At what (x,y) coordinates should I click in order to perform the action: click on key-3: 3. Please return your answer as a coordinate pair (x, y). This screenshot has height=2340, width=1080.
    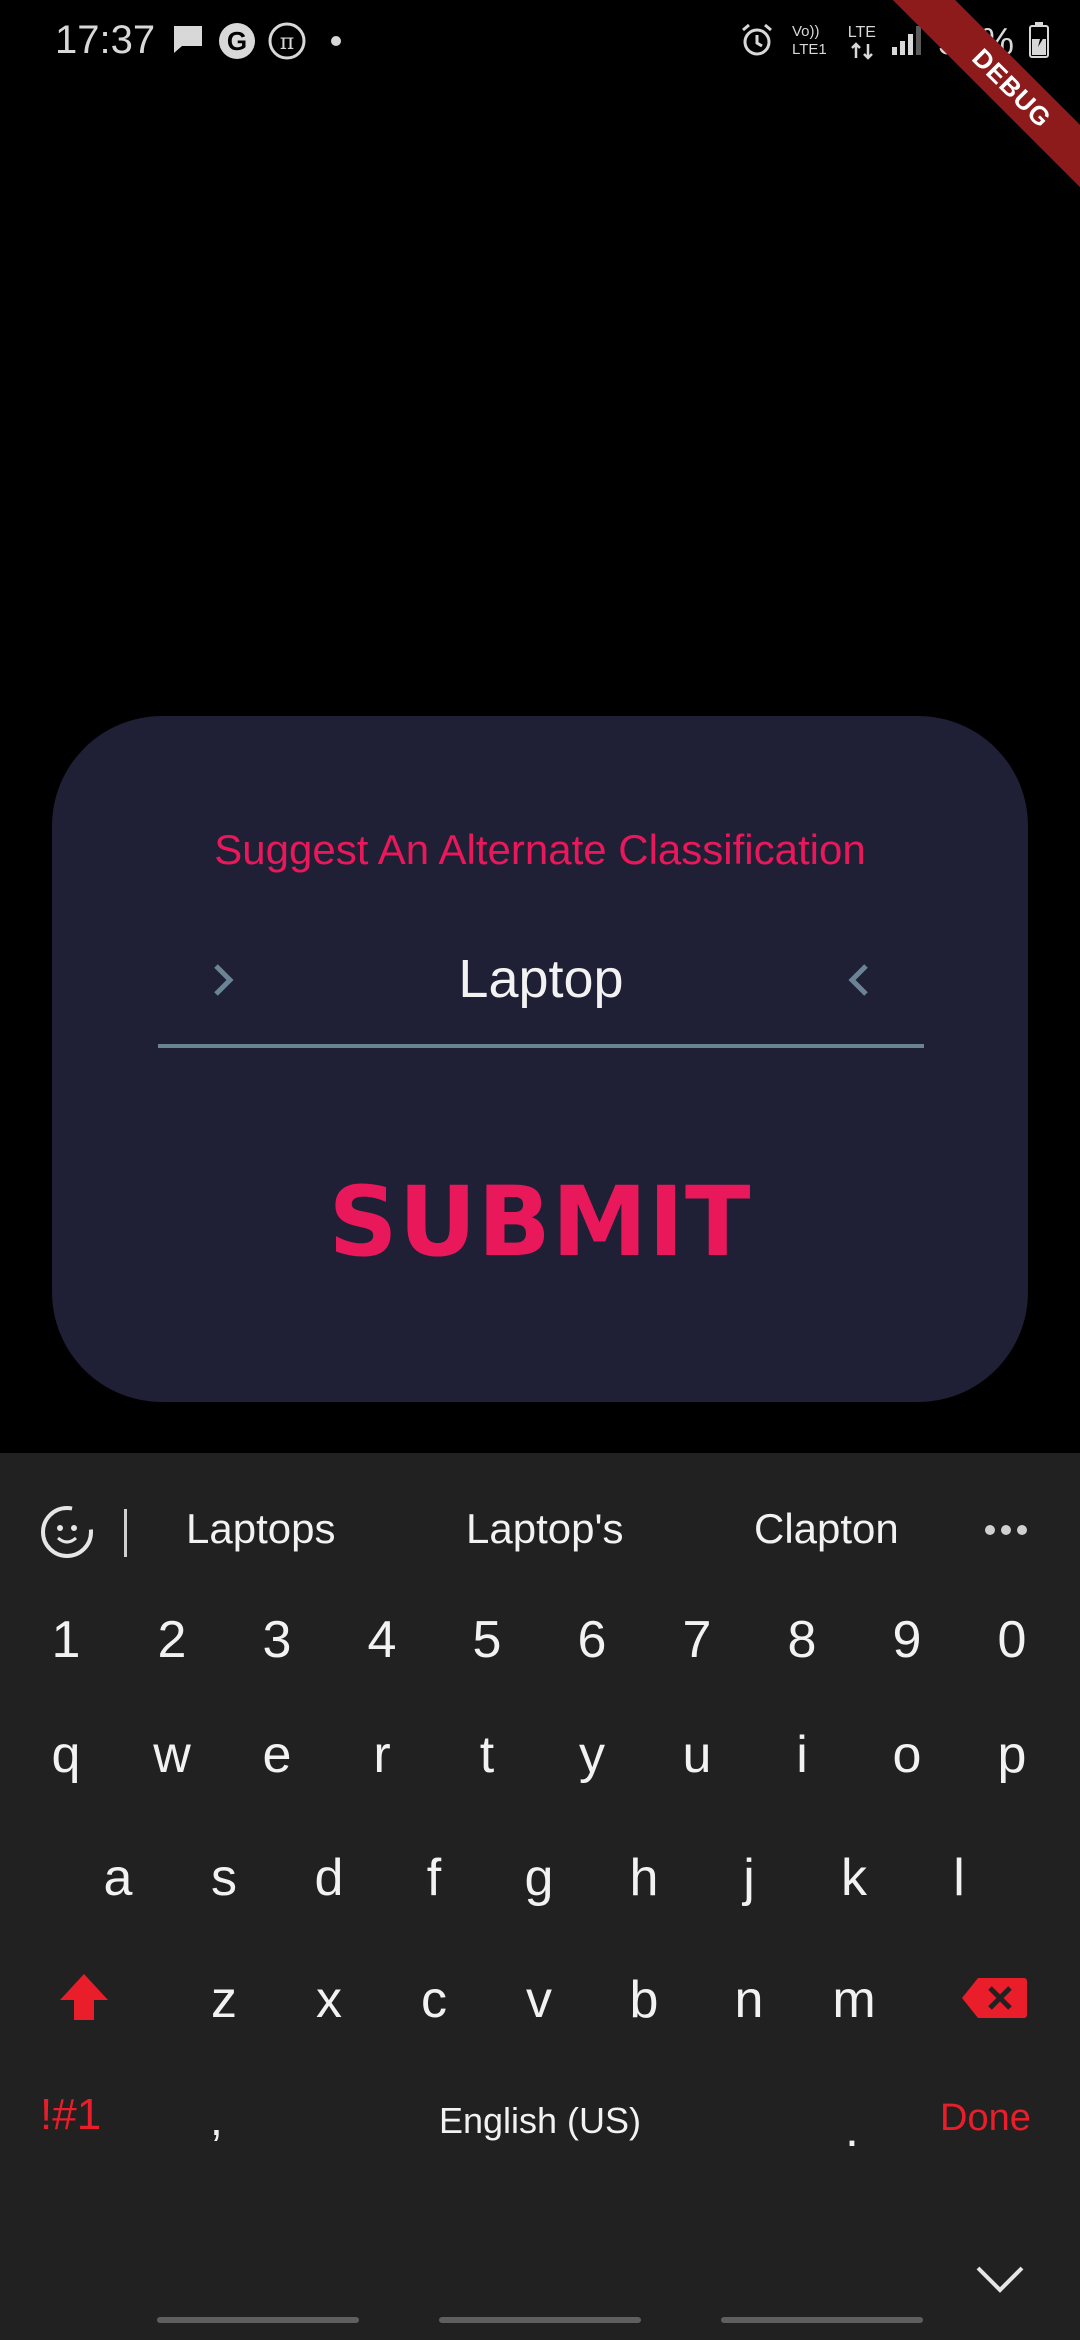
    Looking at the image, I should click on (277, 1640).